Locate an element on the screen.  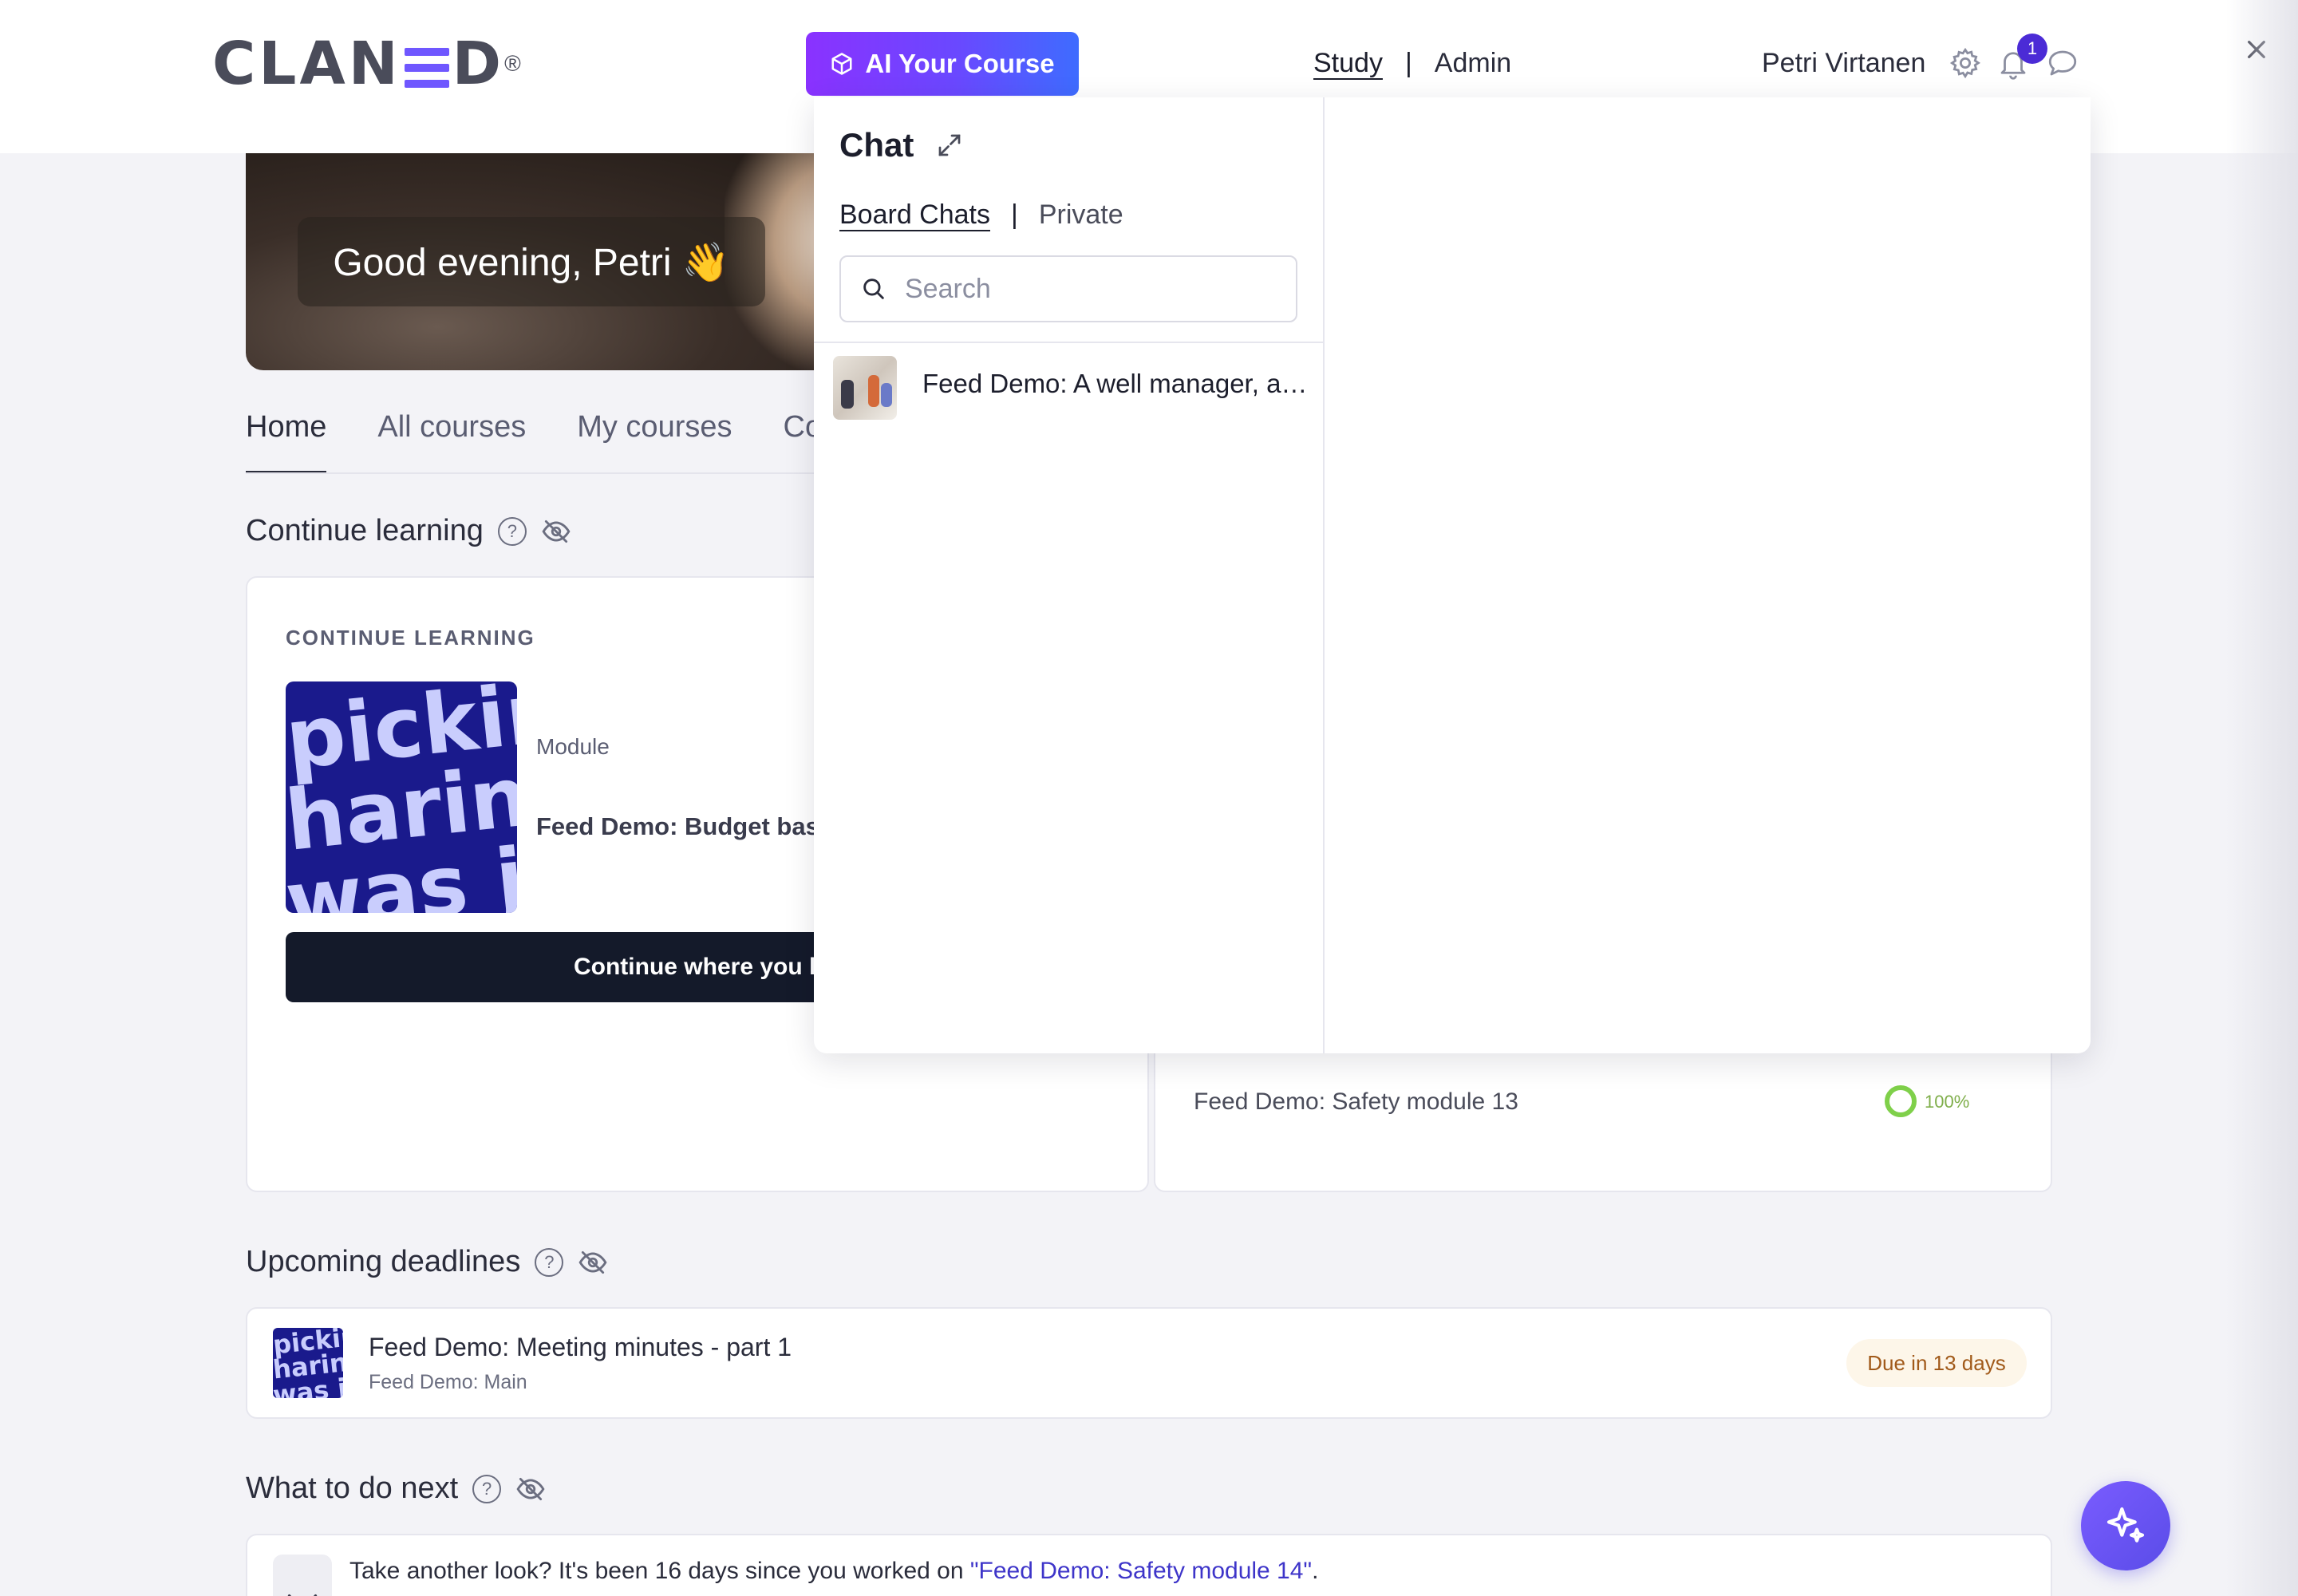
mode-switch: Study | Admin is located at coordinates (1412, 63).